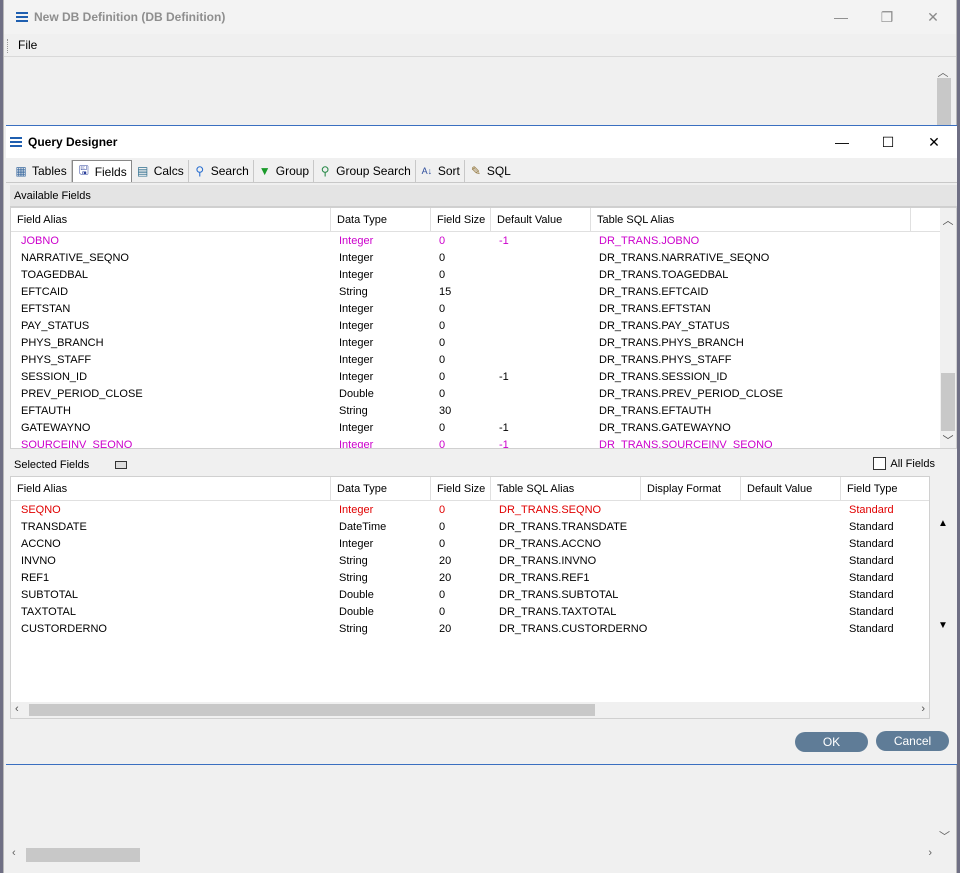  I want to click on column-header: Field Type, so click(885, 489).